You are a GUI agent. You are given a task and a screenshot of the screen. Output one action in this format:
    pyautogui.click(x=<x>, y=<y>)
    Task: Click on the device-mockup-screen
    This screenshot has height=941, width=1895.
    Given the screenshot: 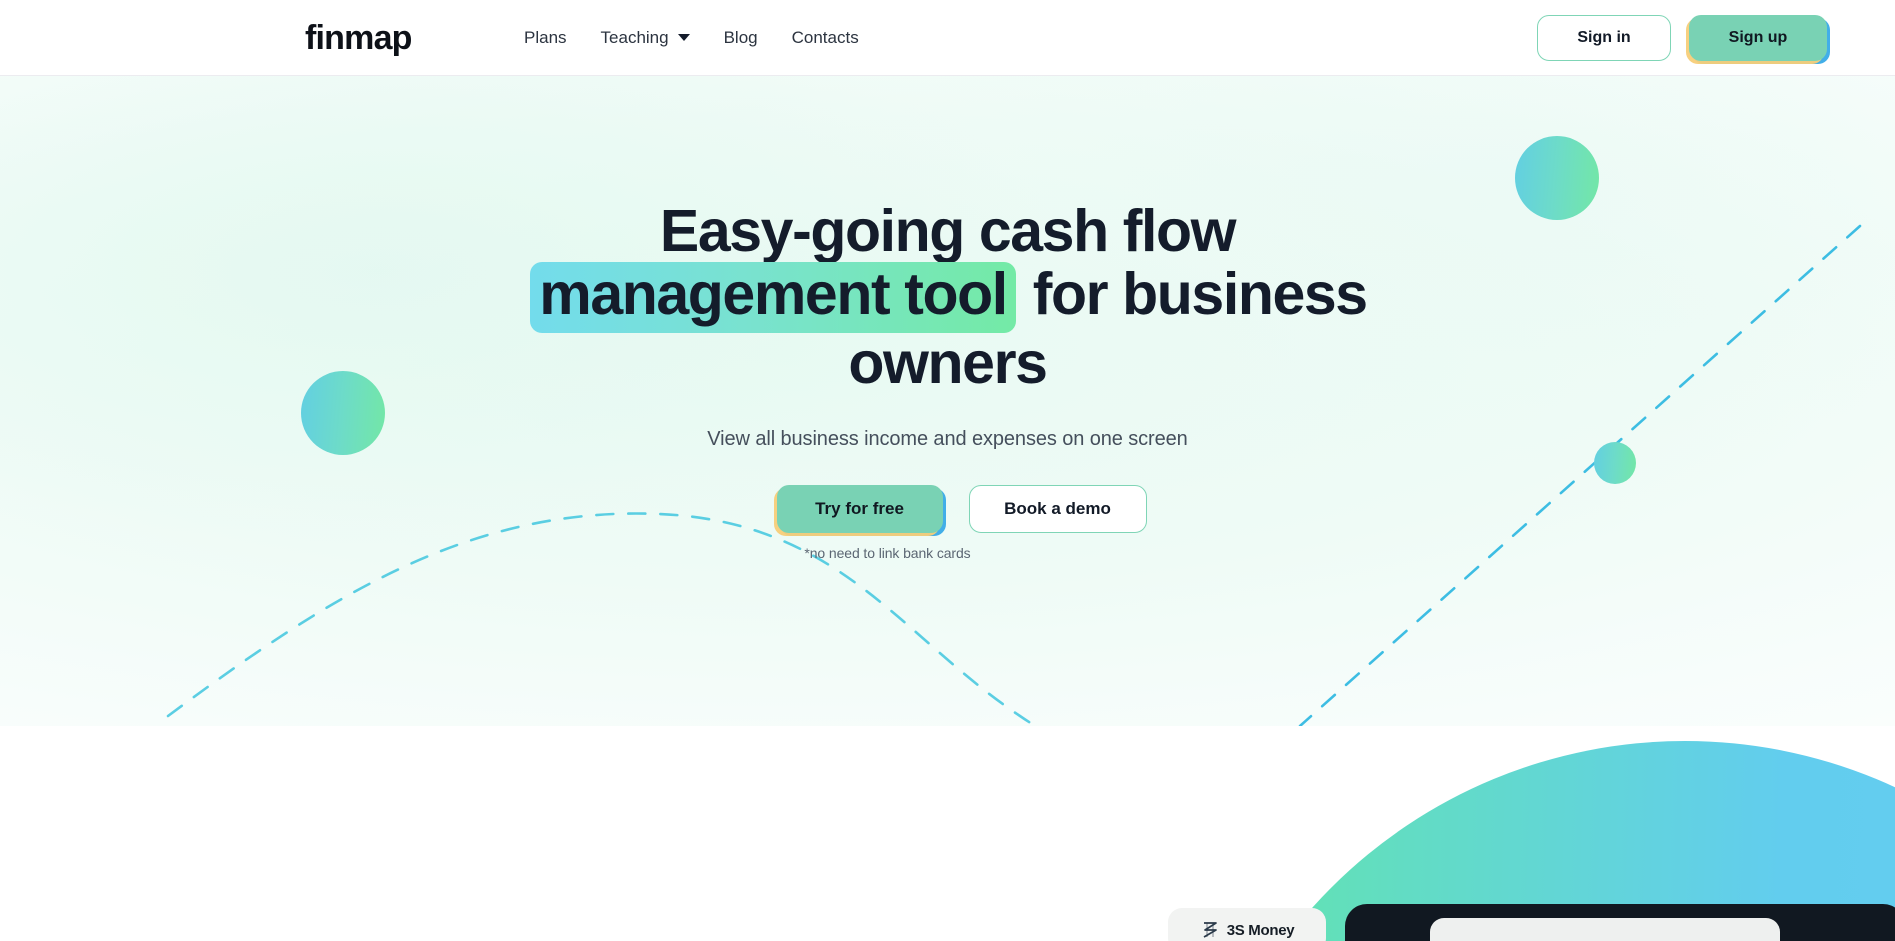 What is the action you would take?
    pyautogui.click(x=1605, y=929)
    